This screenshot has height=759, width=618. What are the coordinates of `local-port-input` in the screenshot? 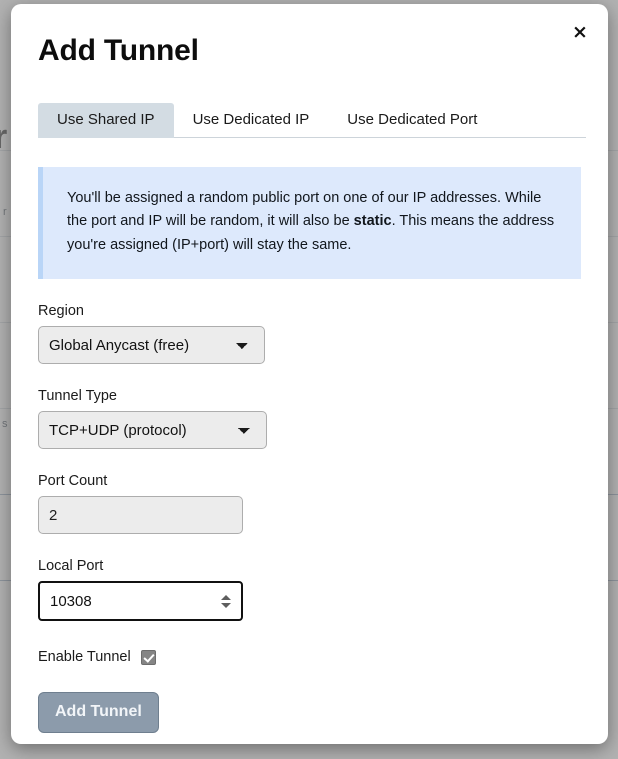 It's located at (140, 601).